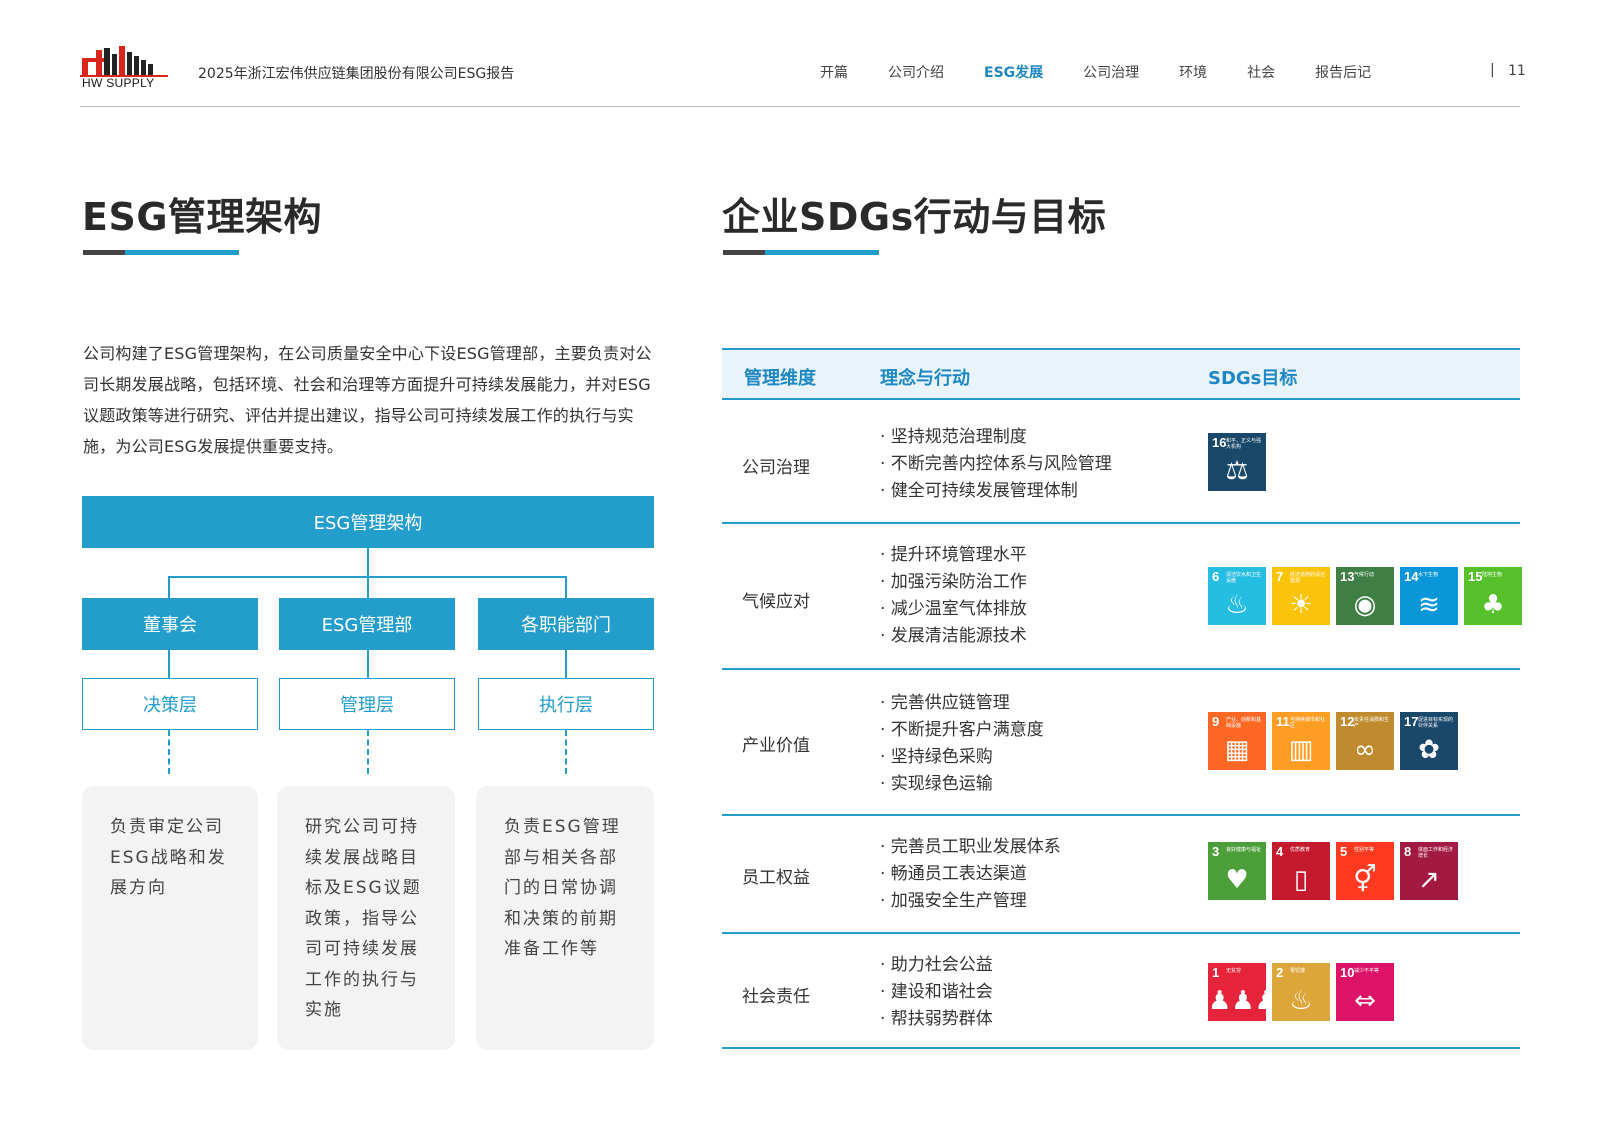 This screenshot has width=1600, height=1131. What do you see at coordinates (367, 704) in the screenshot?
I see `org-layer-management: 管理层` at bounding box center [367, 704].